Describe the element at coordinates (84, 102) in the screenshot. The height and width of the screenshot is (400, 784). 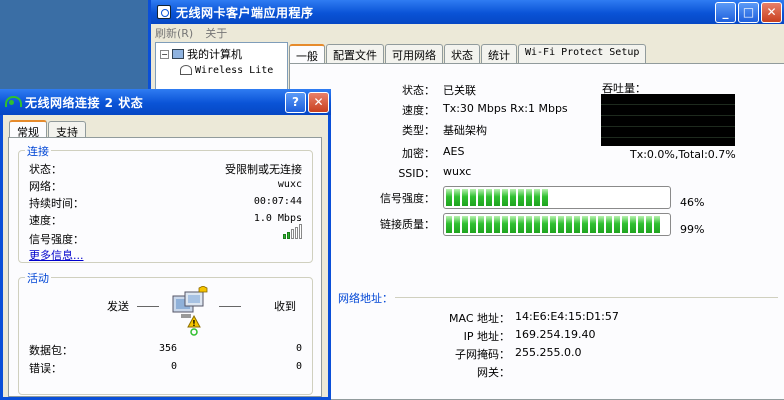
I see `status-dialog-title: 无线网络连接 2 状态` at that location.